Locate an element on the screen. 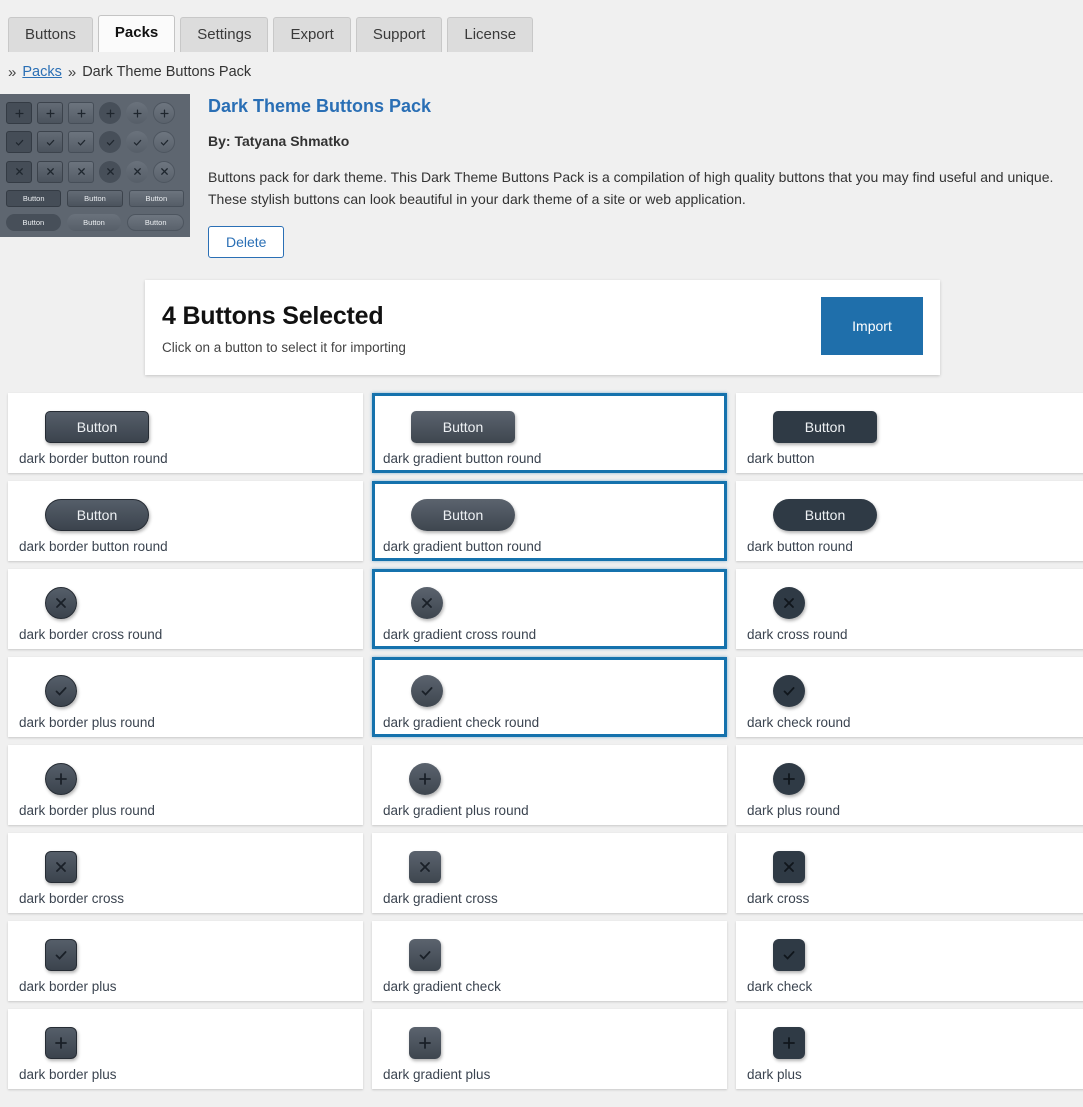 The height and width of the screenshot is (1107, 1083). button-card: dark gradient plus round is located at coordinates (549, 785).